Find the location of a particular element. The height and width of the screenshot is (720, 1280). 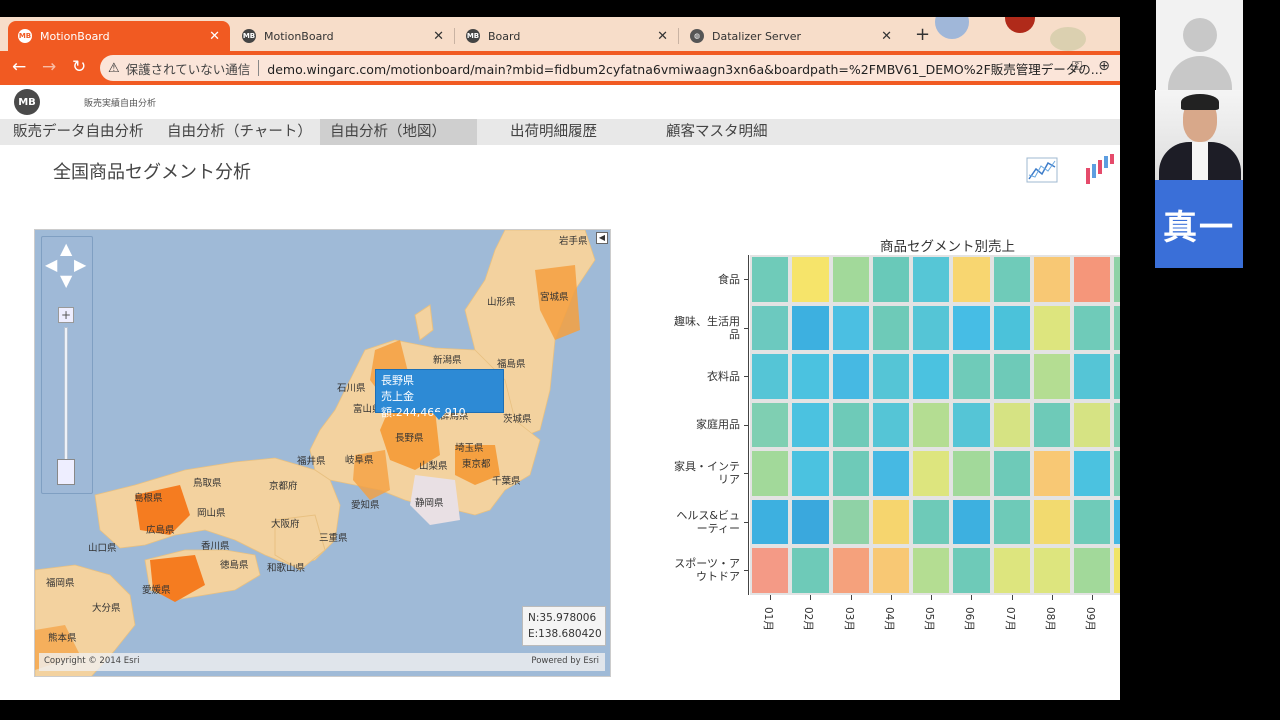

tab-motionboard-1: MB MotionBoard ✕ is located at coordinates (119, 36).